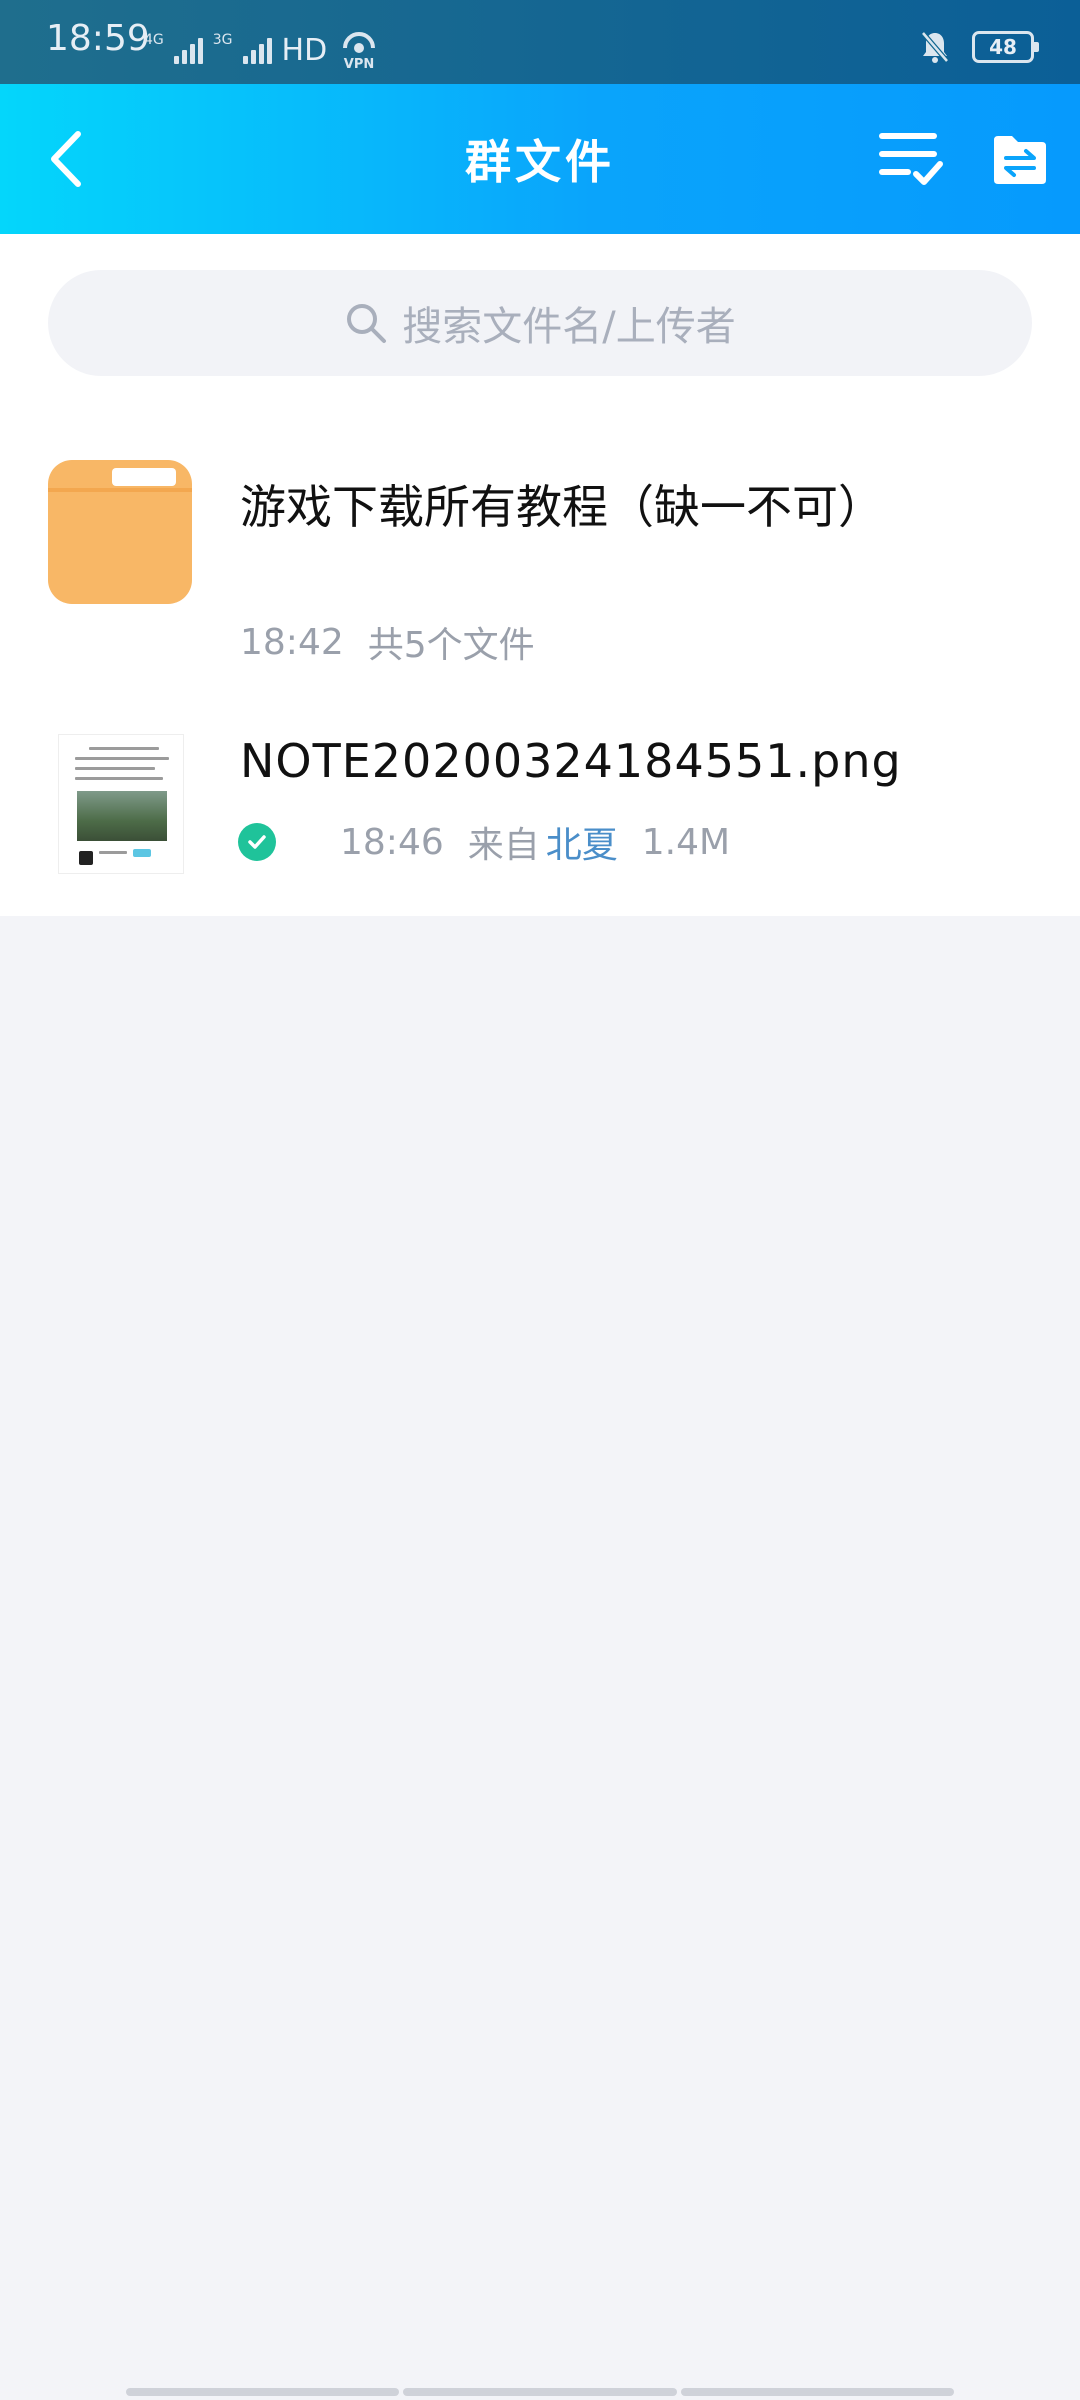 The width and height of the screenshot is (1080, 2400). I want to click on file-row: NOTE20200324184551.png 18:46 来自 北夏 1.4M, so click(540, 824).